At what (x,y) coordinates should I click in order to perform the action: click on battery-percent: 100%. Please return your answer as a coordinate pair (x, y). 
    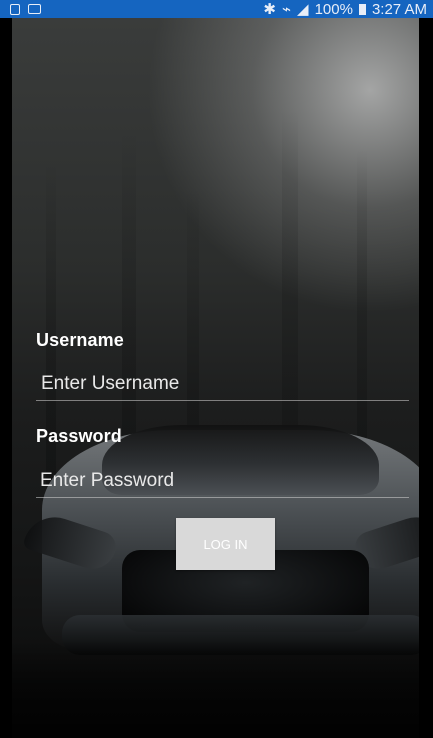
    Looking at the image, I should click on (333, 9).